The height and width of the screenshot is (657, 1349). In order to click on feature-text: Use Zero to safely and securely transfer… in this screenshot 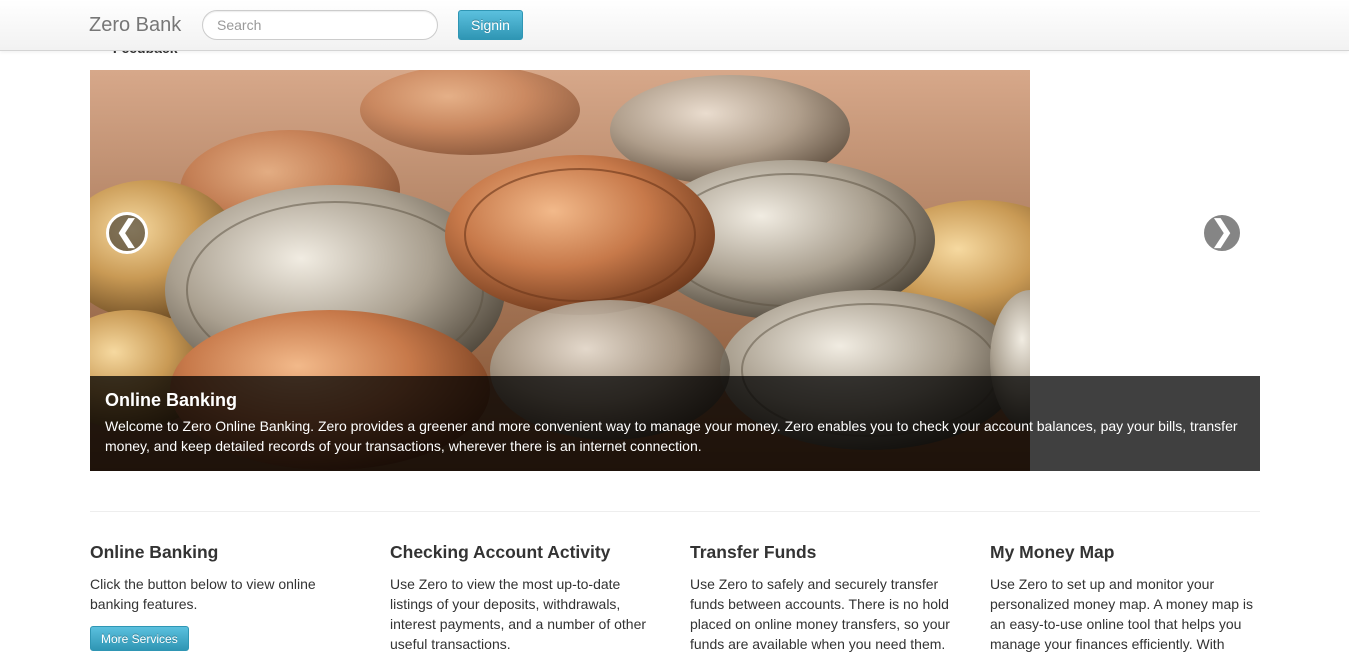, I will do `click(820, 614)`.